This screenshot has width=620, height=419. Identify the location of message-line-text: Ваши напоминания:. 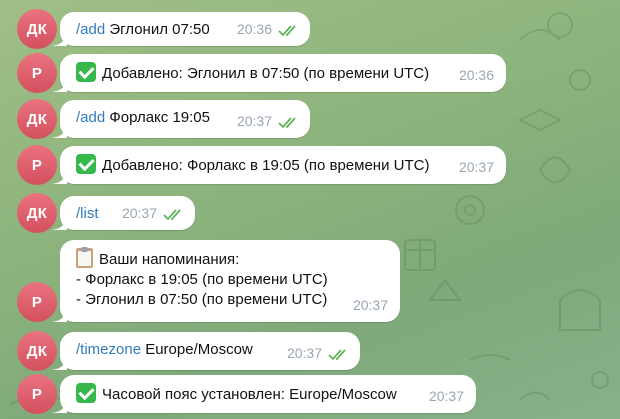
(169, 259).